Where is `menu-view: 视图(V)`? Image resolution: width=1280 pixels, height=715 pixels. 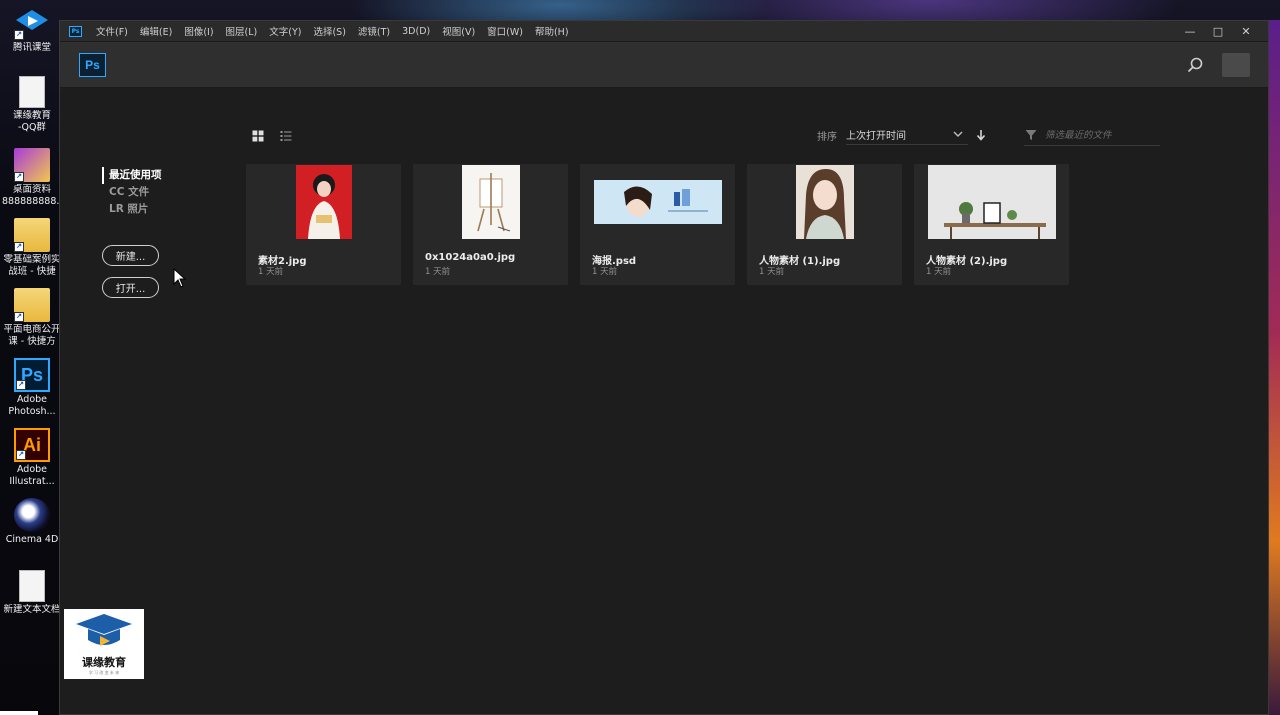 menu-view: 视图(V) is located at coordinates (458, 31).